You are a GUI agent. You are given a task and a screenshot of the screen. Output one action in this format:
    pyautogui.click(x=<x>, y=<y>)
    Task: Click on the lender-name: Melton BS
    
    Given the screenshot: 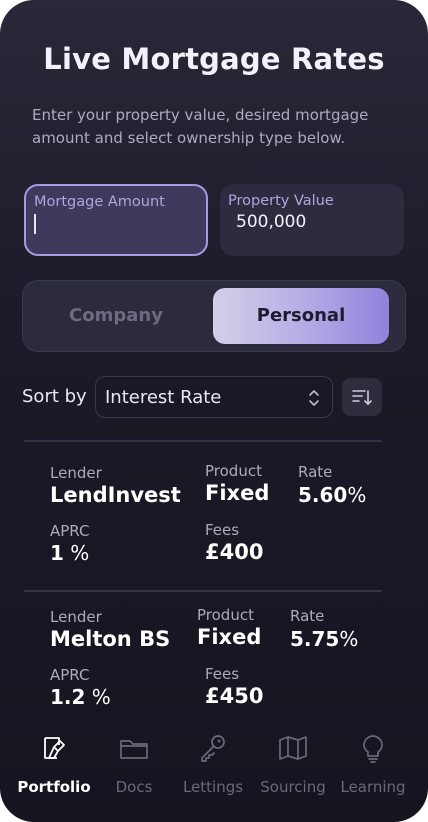 What is the action you would take?
    pyautogui.click(x=110, y=639)
    